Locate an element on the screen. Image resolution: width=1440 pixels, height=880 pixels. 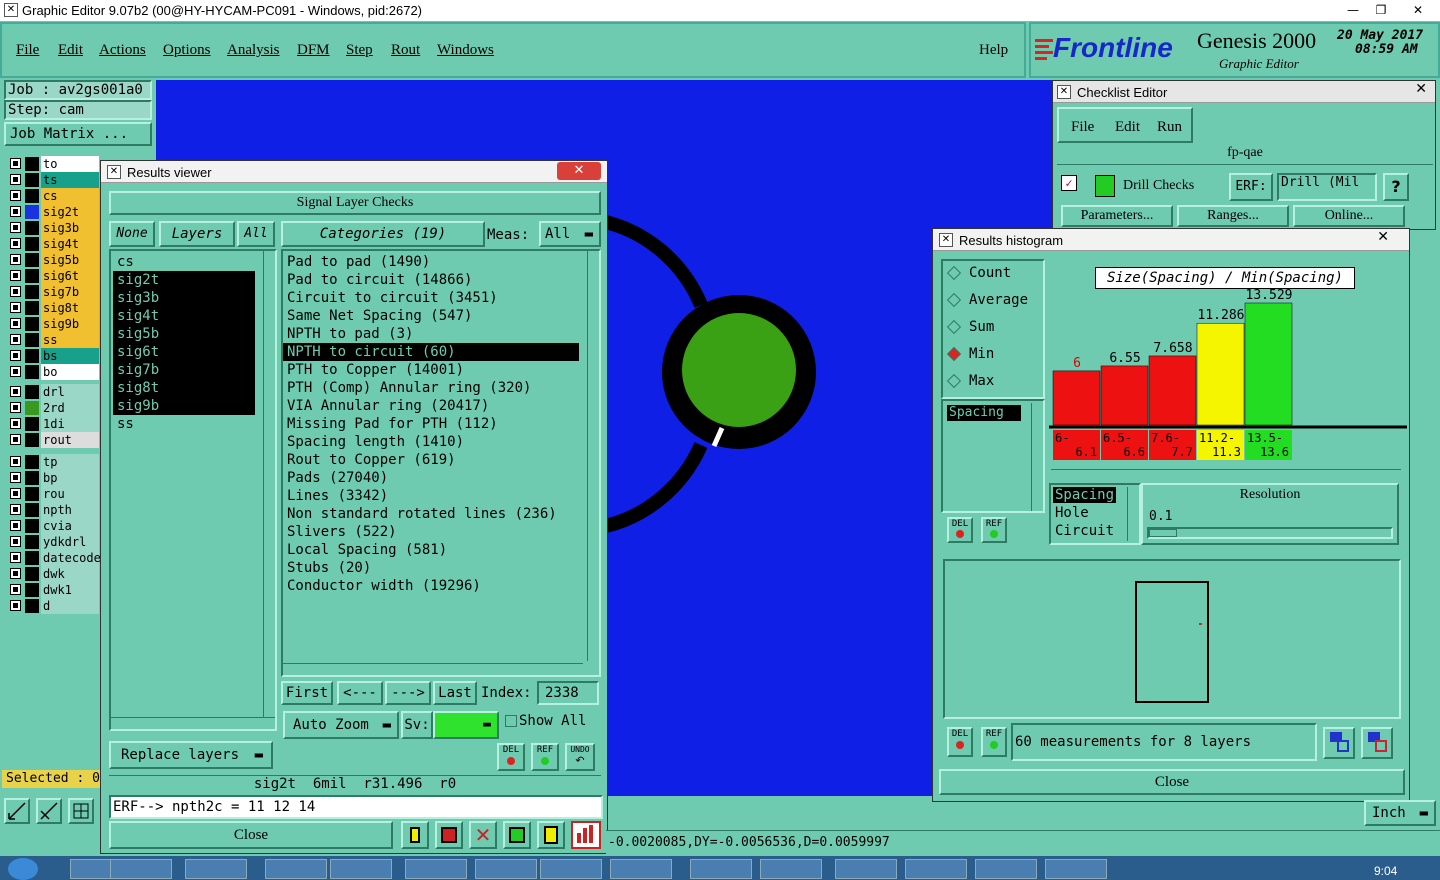
layer-row: 2rd is located at coordinates (52, 408).